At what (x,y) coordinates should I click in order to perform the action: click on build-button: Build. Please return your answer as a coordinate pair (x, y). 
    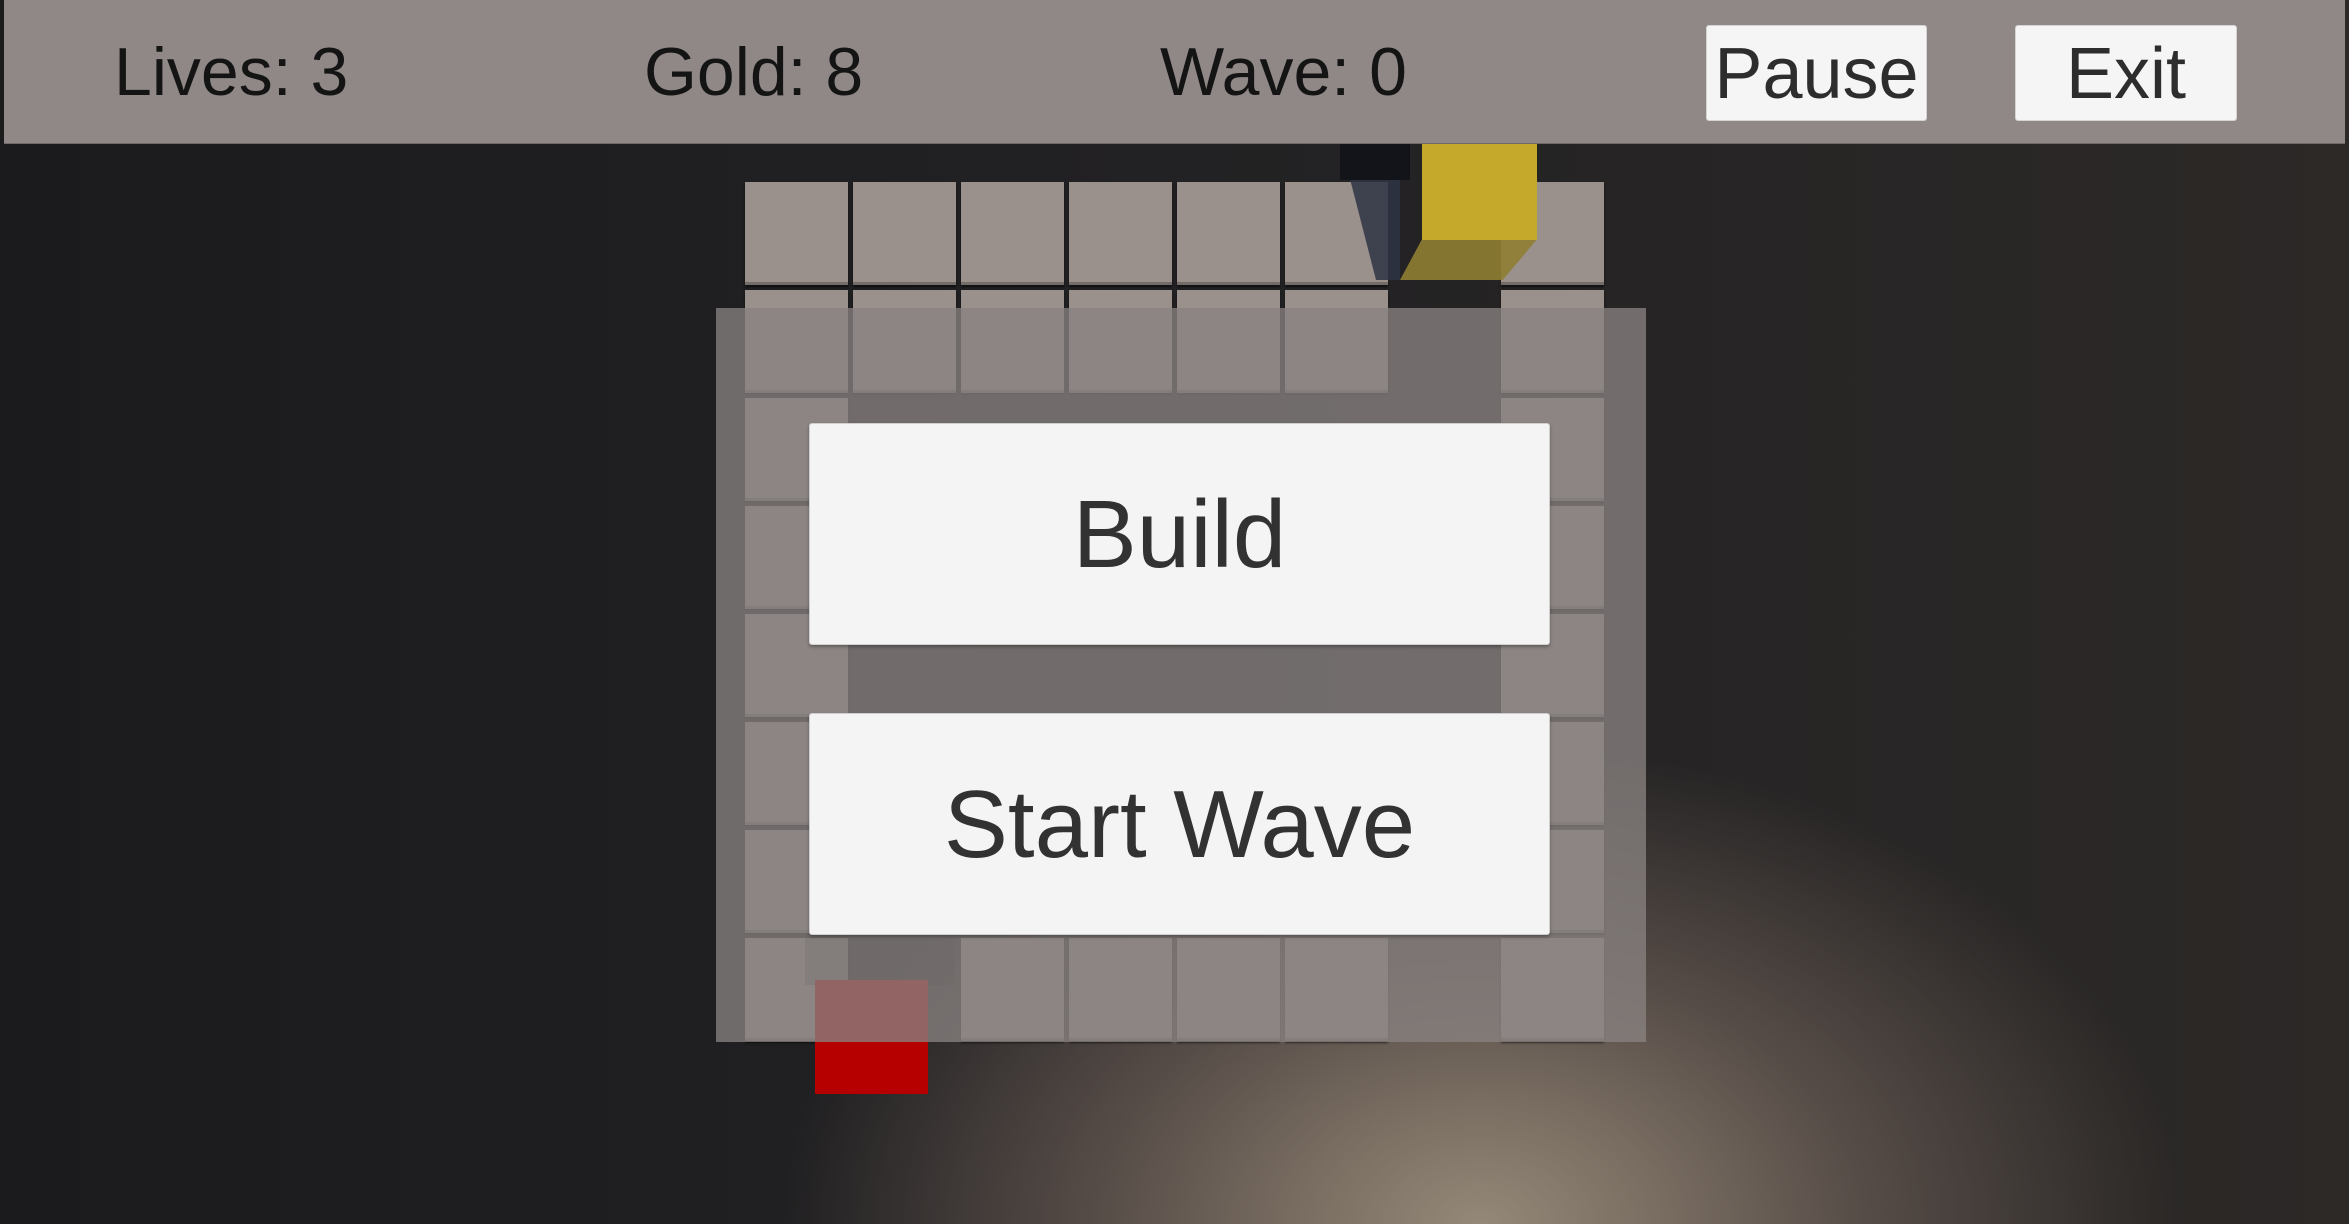
    Looking at the image, I should click on (1179, 534).